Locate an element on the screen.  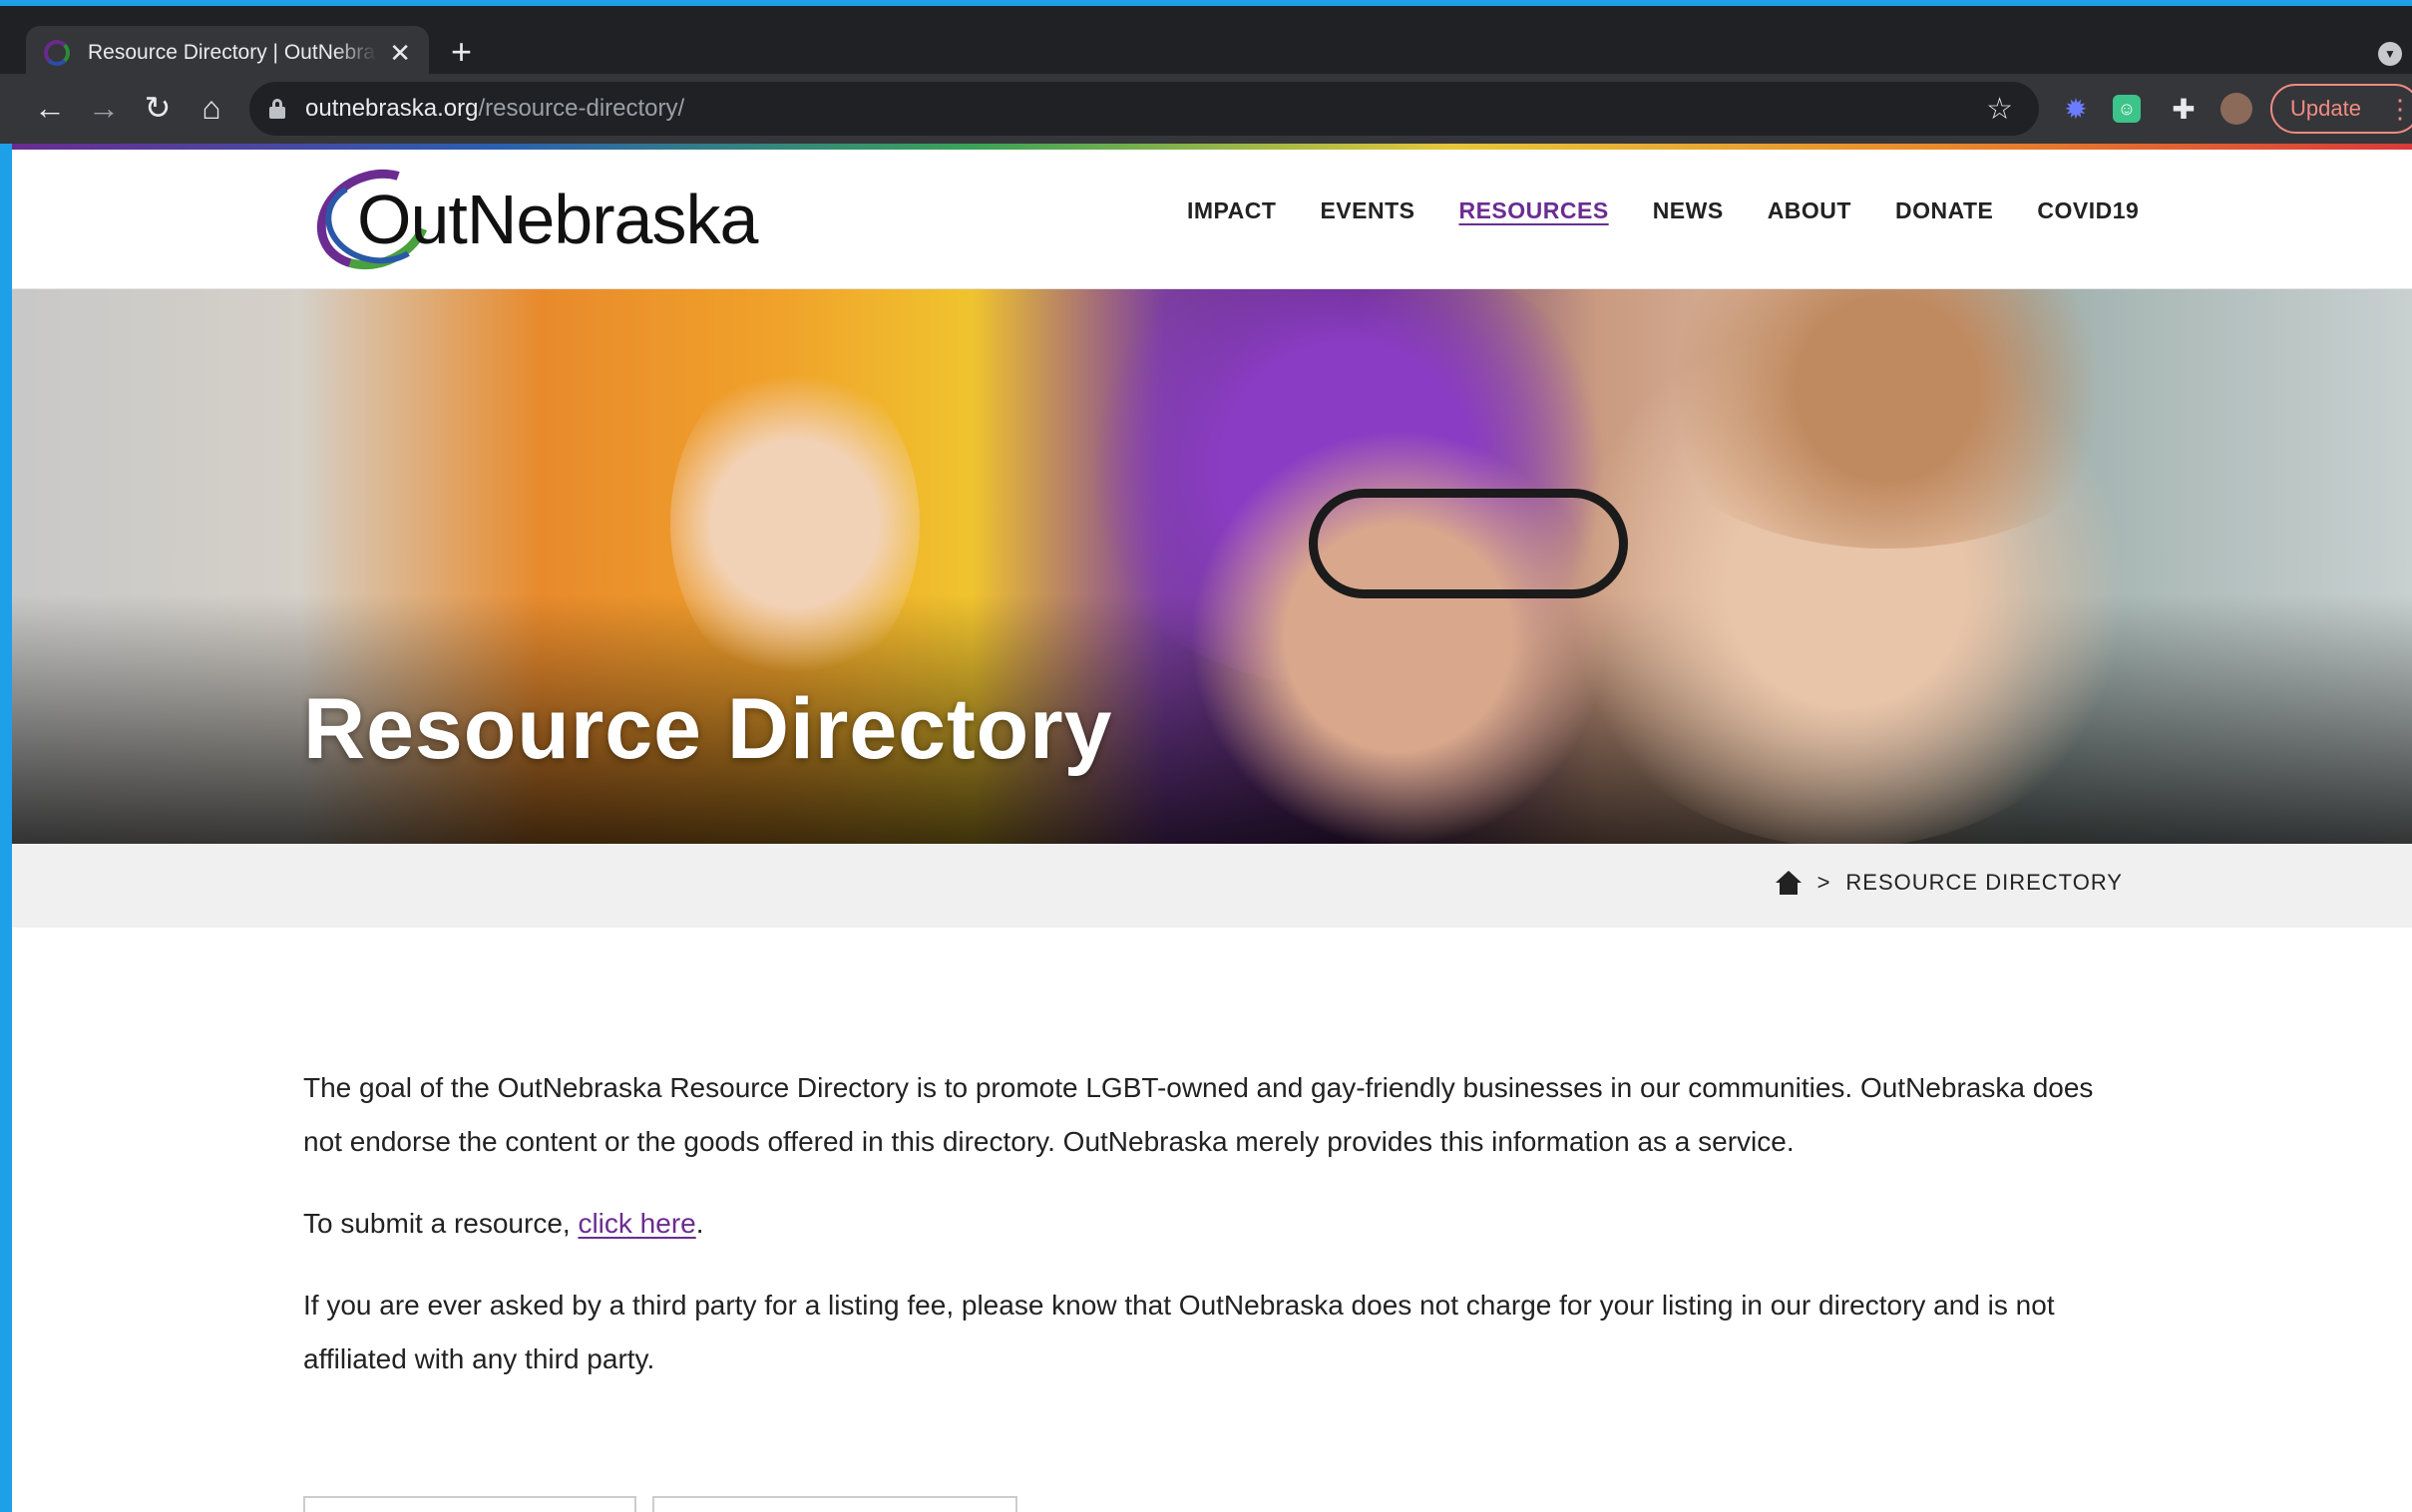
nav-news: NEWS is located at coordinates (1688, 210).